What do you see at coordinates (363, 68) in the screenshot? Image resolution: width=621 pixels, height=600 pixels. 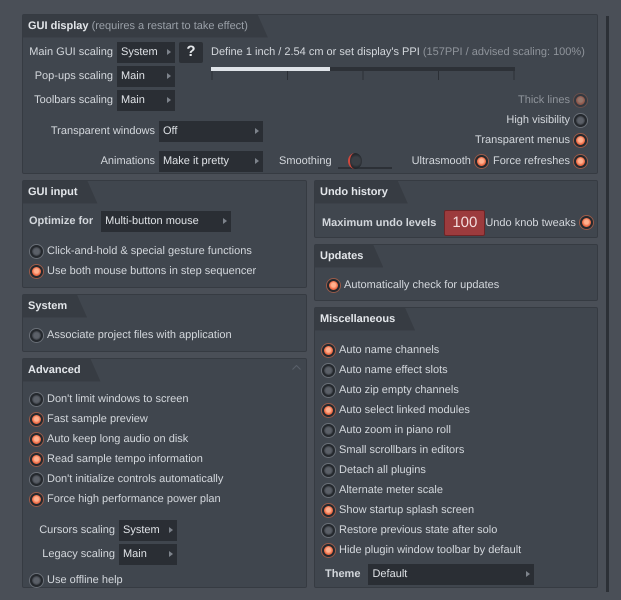 I see `ppi-slider` at bounding box center [363, 68].